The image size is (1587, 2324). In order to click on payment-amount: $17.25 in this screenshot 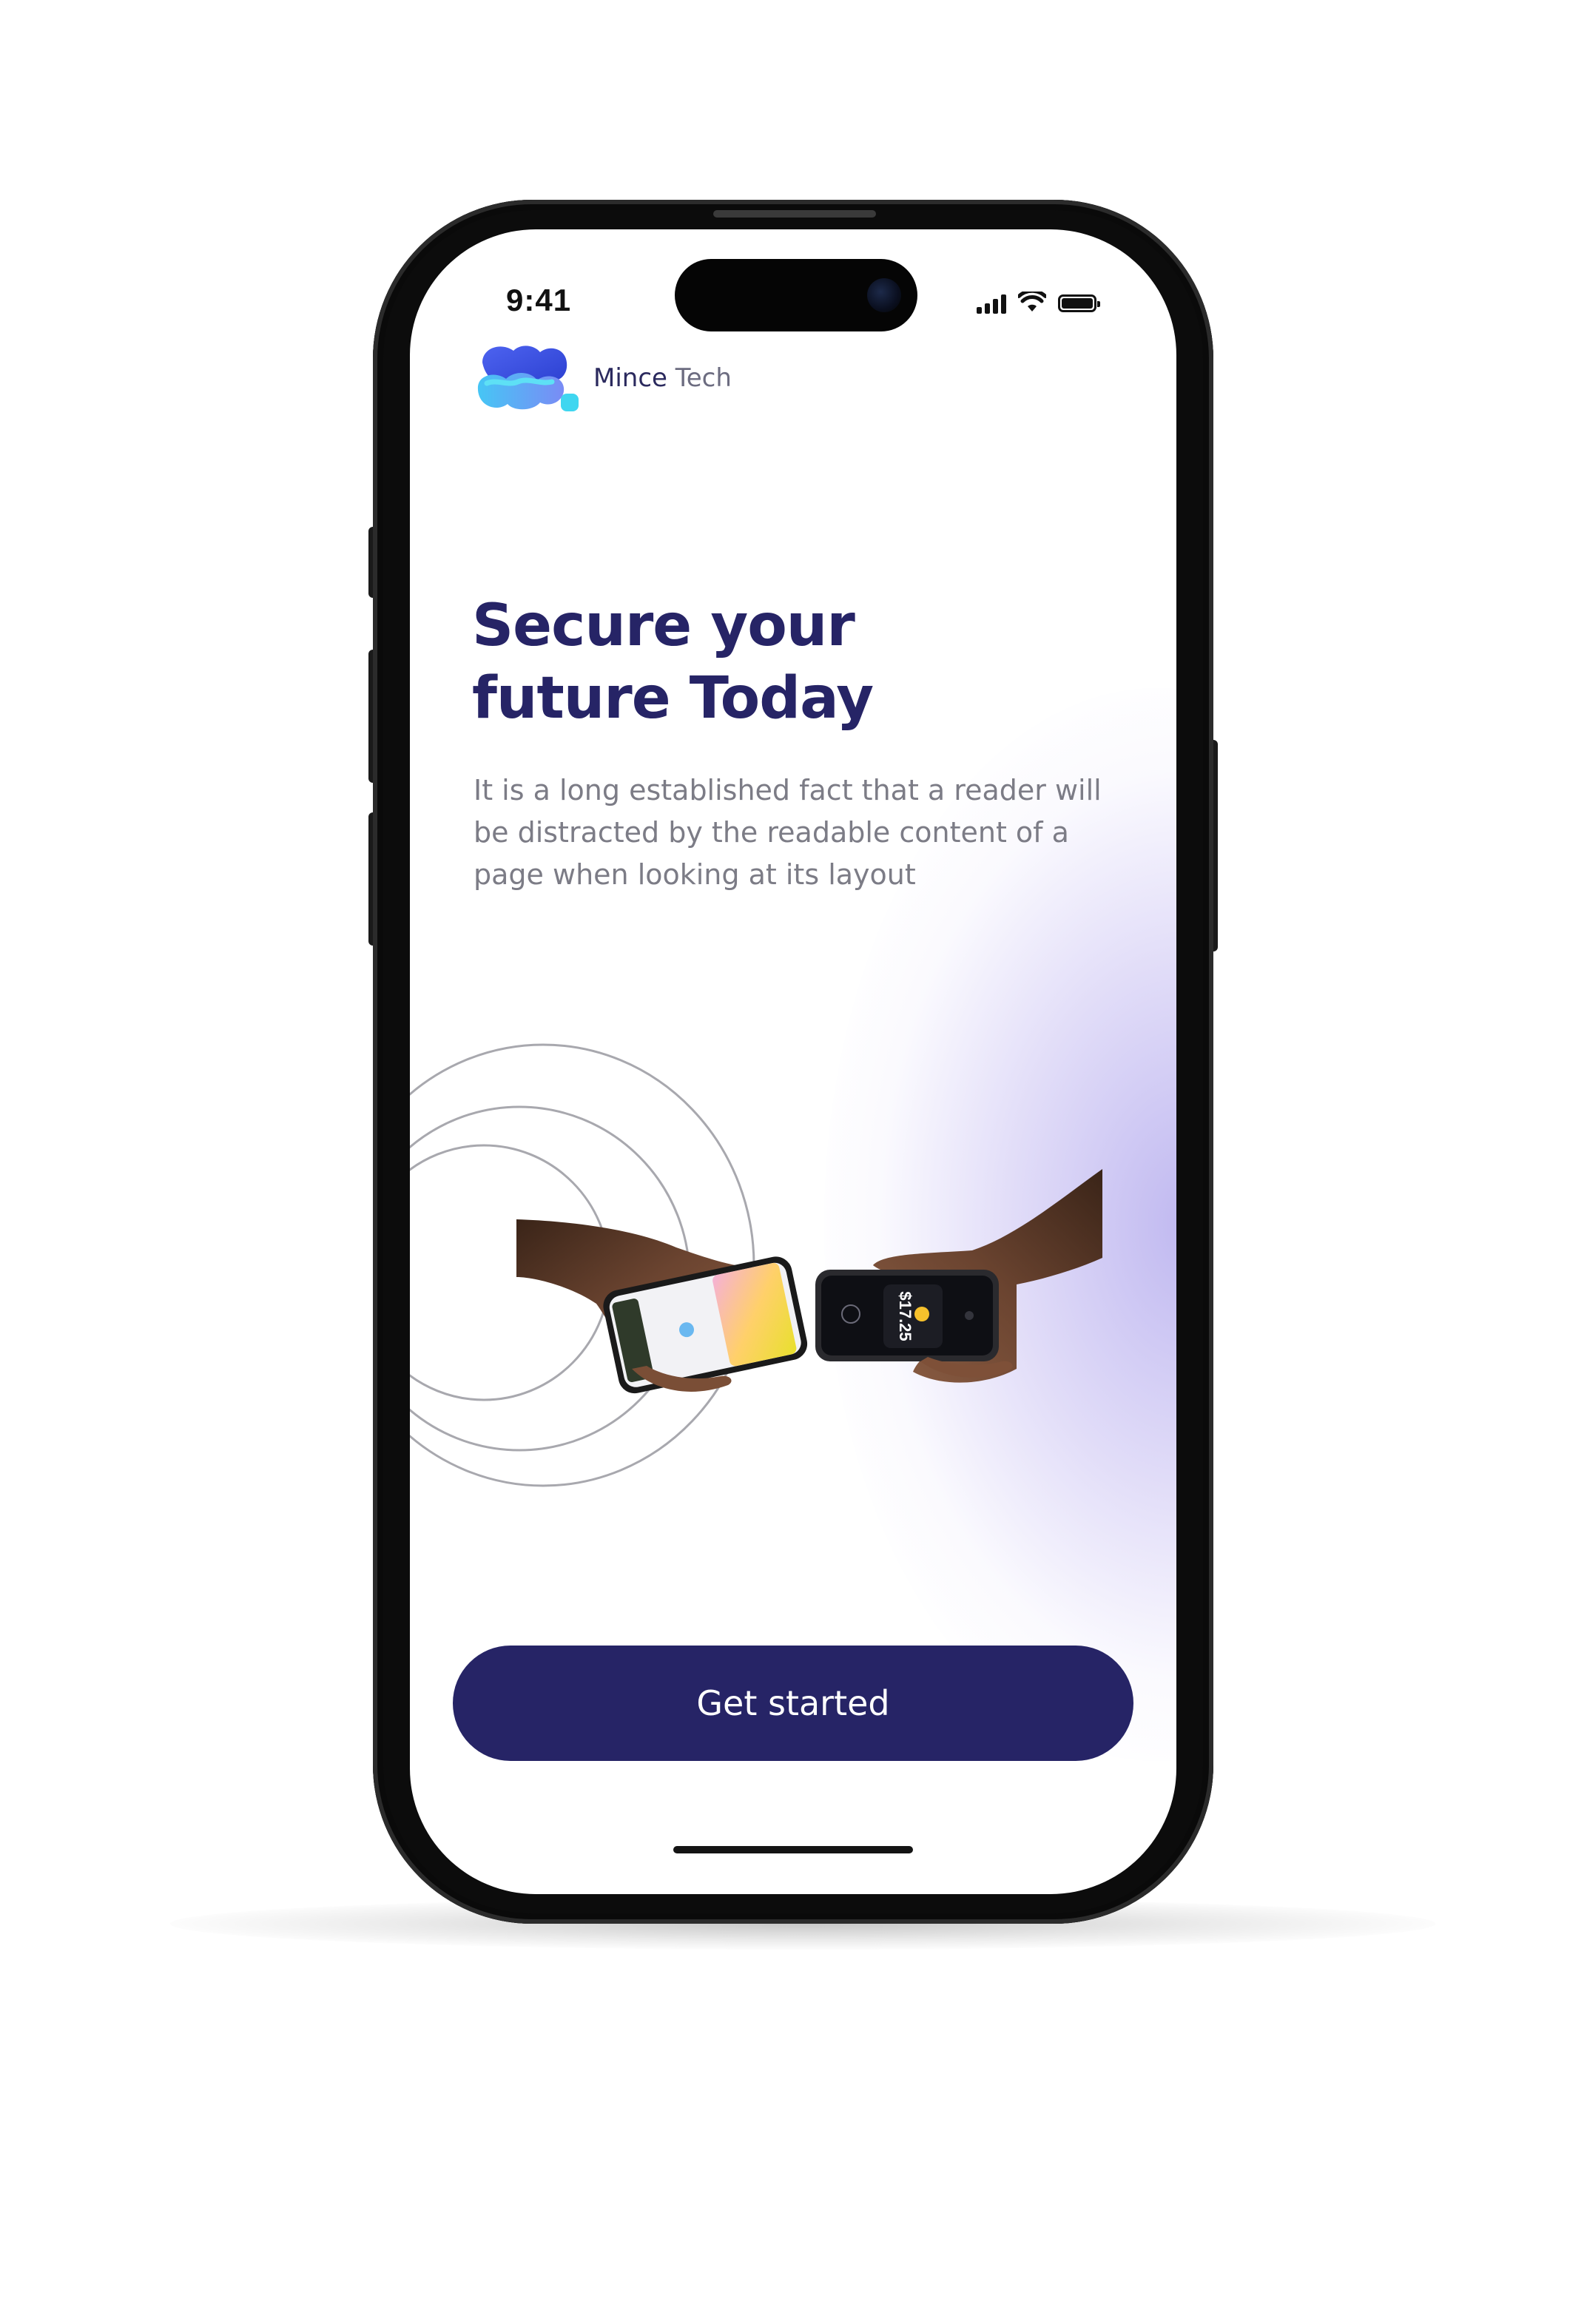, I will do `click(905, 1316)`.